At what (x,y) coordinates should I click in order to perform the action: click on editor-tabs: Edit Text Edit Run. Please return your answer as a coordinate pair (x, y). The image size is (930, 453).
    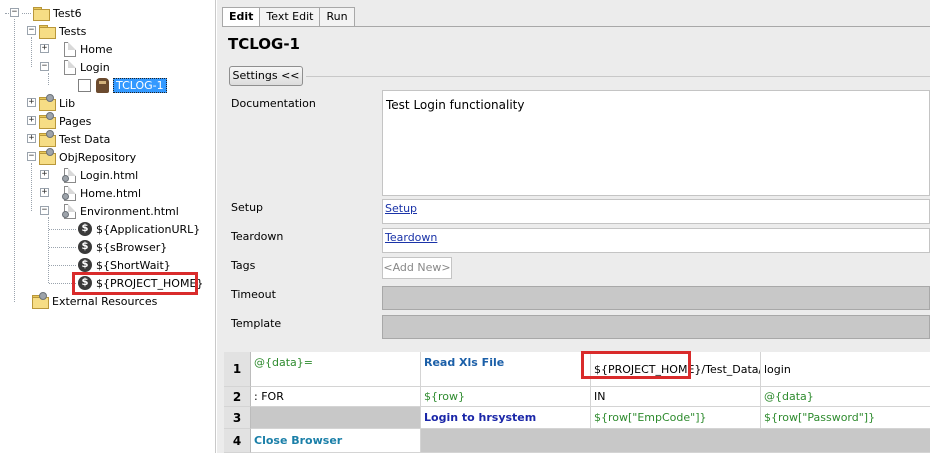
    Looking at the image, I should click on (288, 17).